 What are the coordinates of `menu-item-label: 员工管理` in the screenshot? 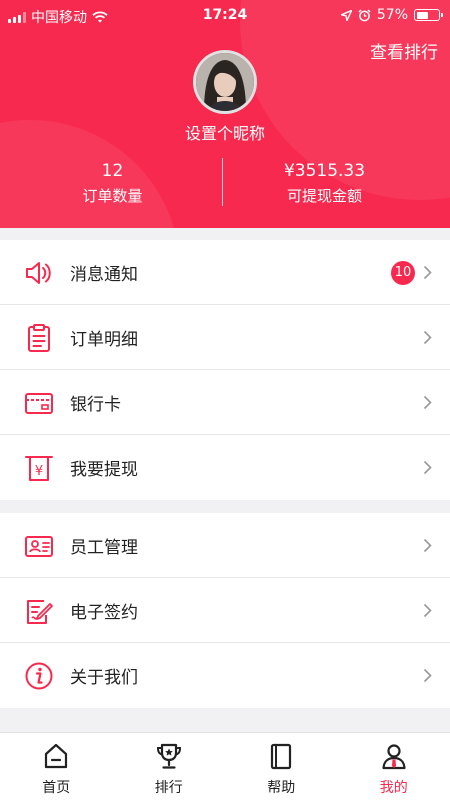 It's located at (104, 547).